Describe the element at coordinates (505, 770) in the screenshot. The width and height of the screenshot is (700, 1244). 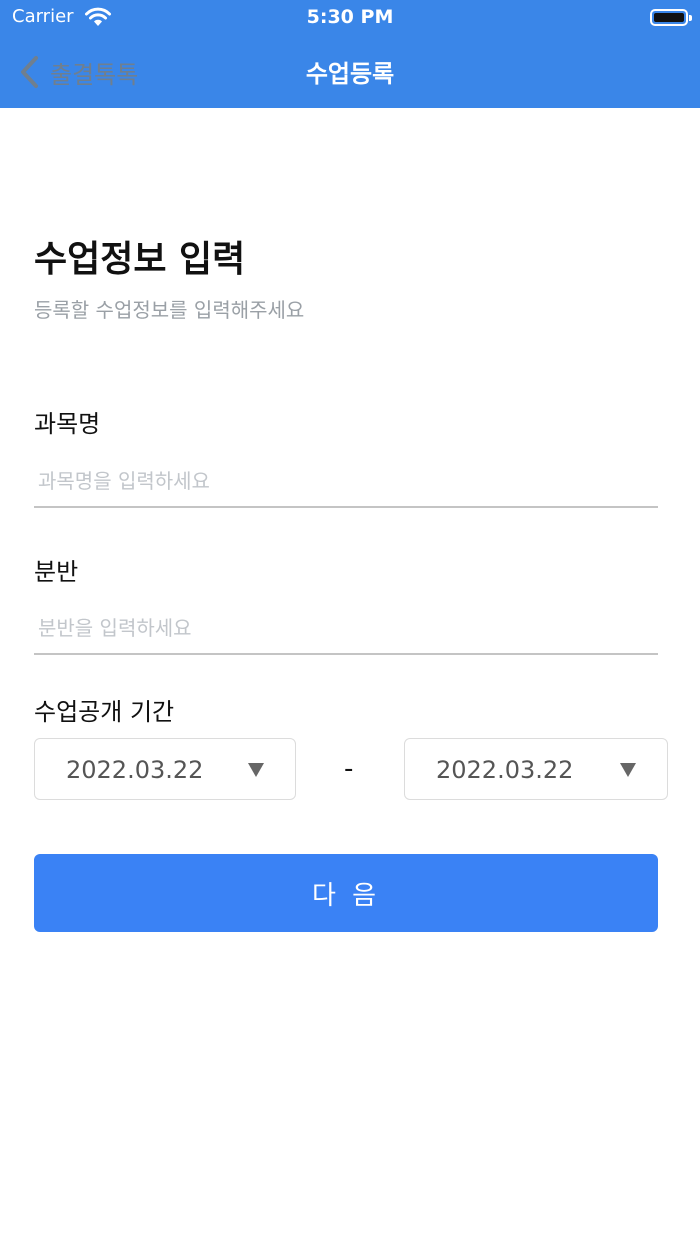
I see `end-date-value: 2022.03.22` at that location.